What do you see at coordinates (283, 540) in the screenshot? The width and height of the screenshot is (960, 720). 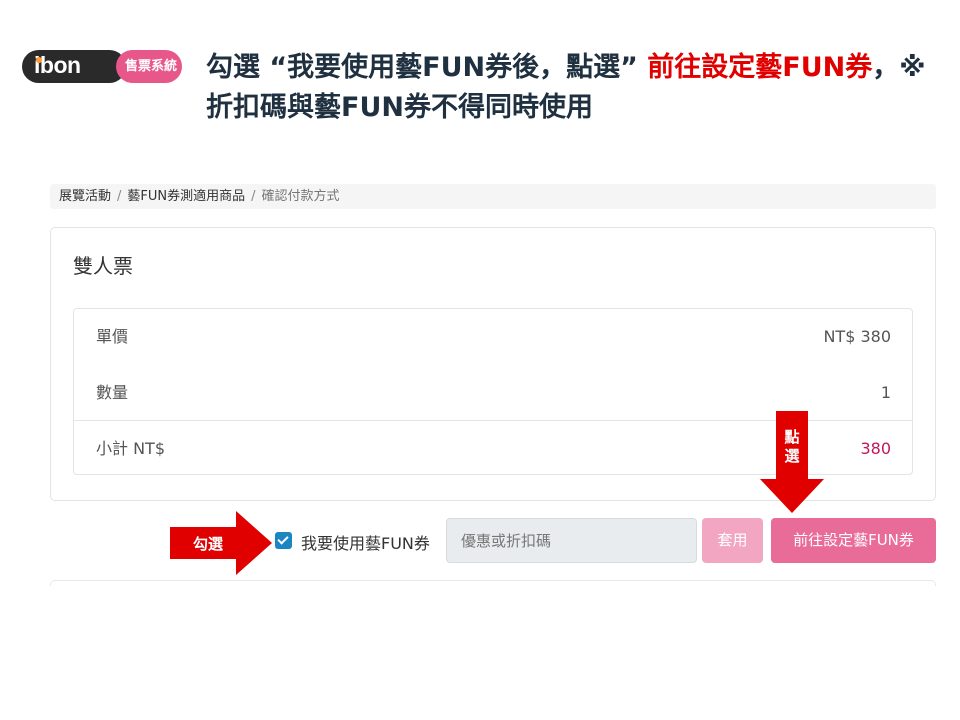 I see `use-fun-coupon-checkbox` at bounding box center [283, 540].